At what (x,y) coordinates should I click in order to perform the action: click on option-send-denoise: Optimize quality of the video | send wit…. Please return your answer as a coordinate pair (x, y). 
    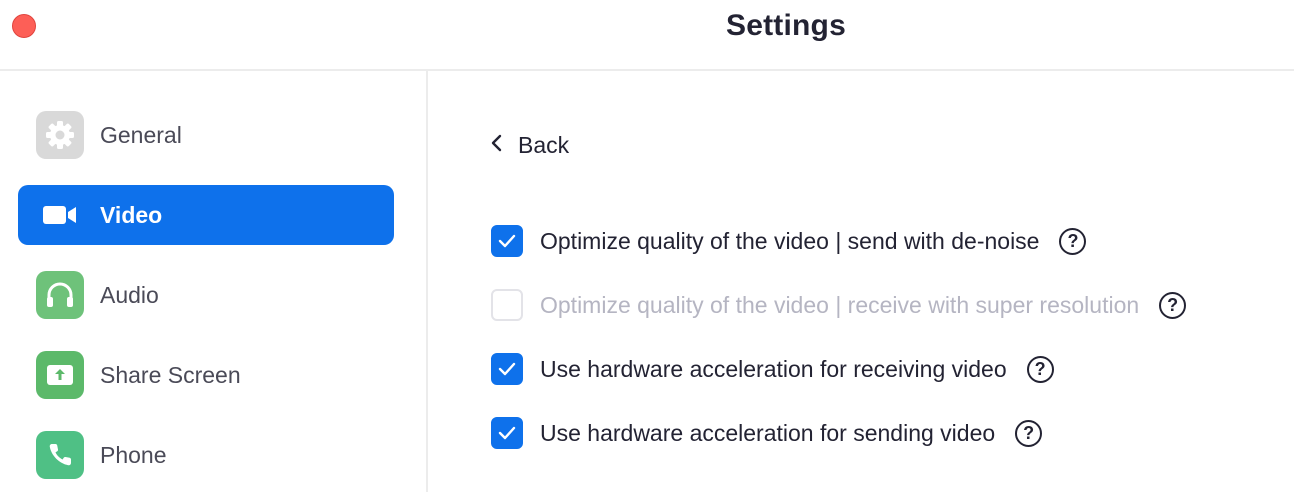
    Looking at the image, I should click on (789, 241).